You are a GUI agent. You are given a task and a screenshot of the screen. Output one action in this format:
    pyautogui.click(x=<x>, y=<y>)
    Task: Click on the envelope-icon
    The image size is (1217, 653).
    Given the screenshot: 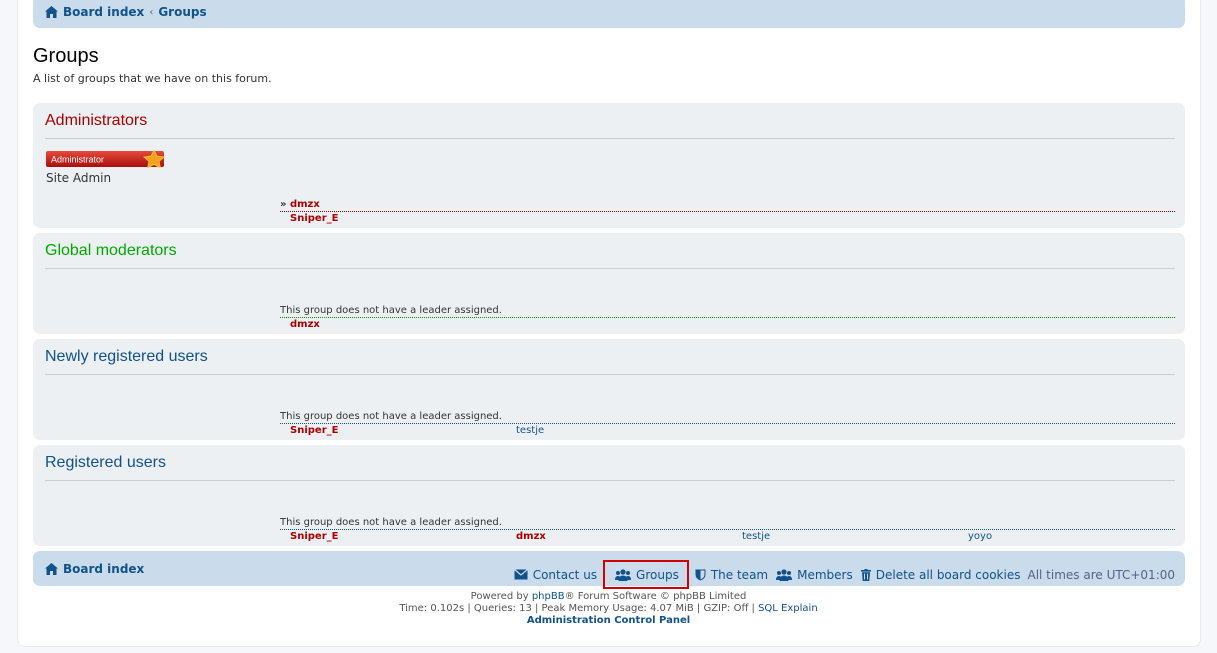 What is the action you would take?
    pyautogui.click(x=520, y=574)
    